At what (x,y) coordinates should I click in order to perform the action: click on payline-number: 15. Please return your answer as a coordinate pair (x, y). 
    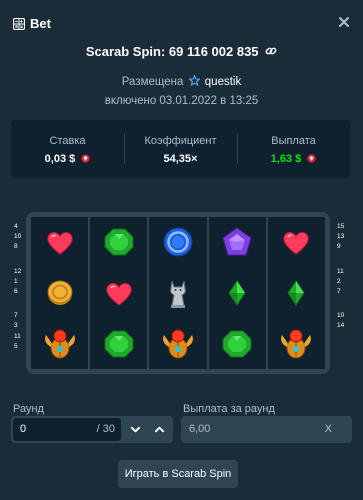
    Looking at the image, I should click on (341, 226).